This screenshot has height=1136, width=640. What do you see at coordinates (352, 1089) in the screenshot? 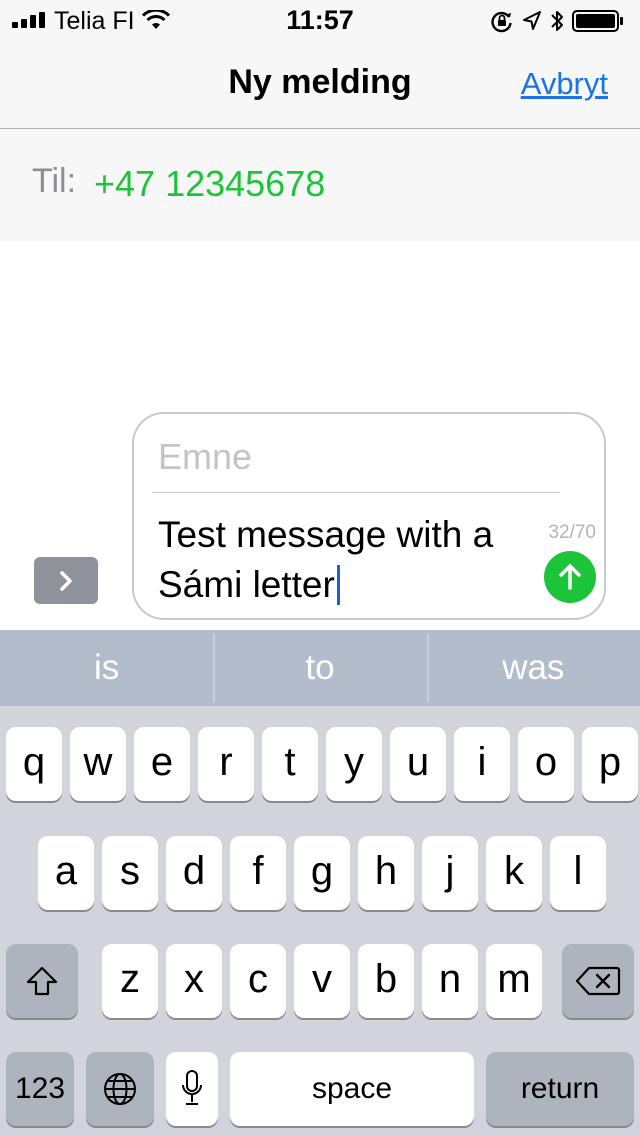
I see `space-key: space` at bounding box center [352, 1089].